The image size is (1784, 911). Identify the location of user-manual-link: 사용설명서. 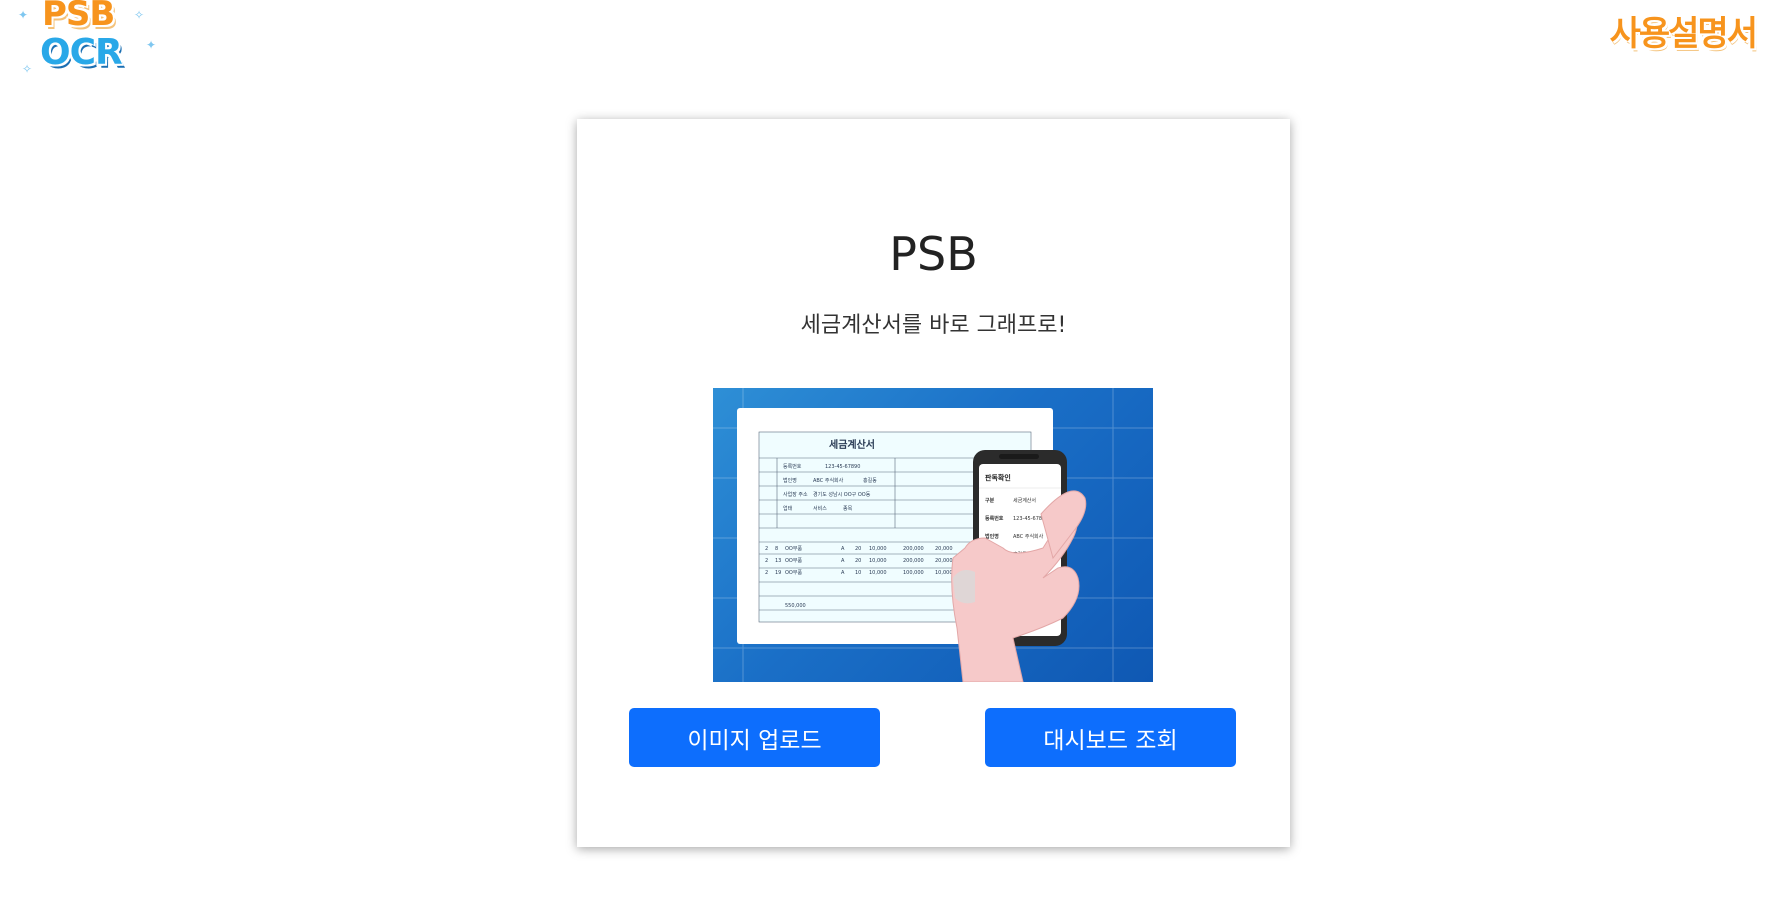
(1684, 30).